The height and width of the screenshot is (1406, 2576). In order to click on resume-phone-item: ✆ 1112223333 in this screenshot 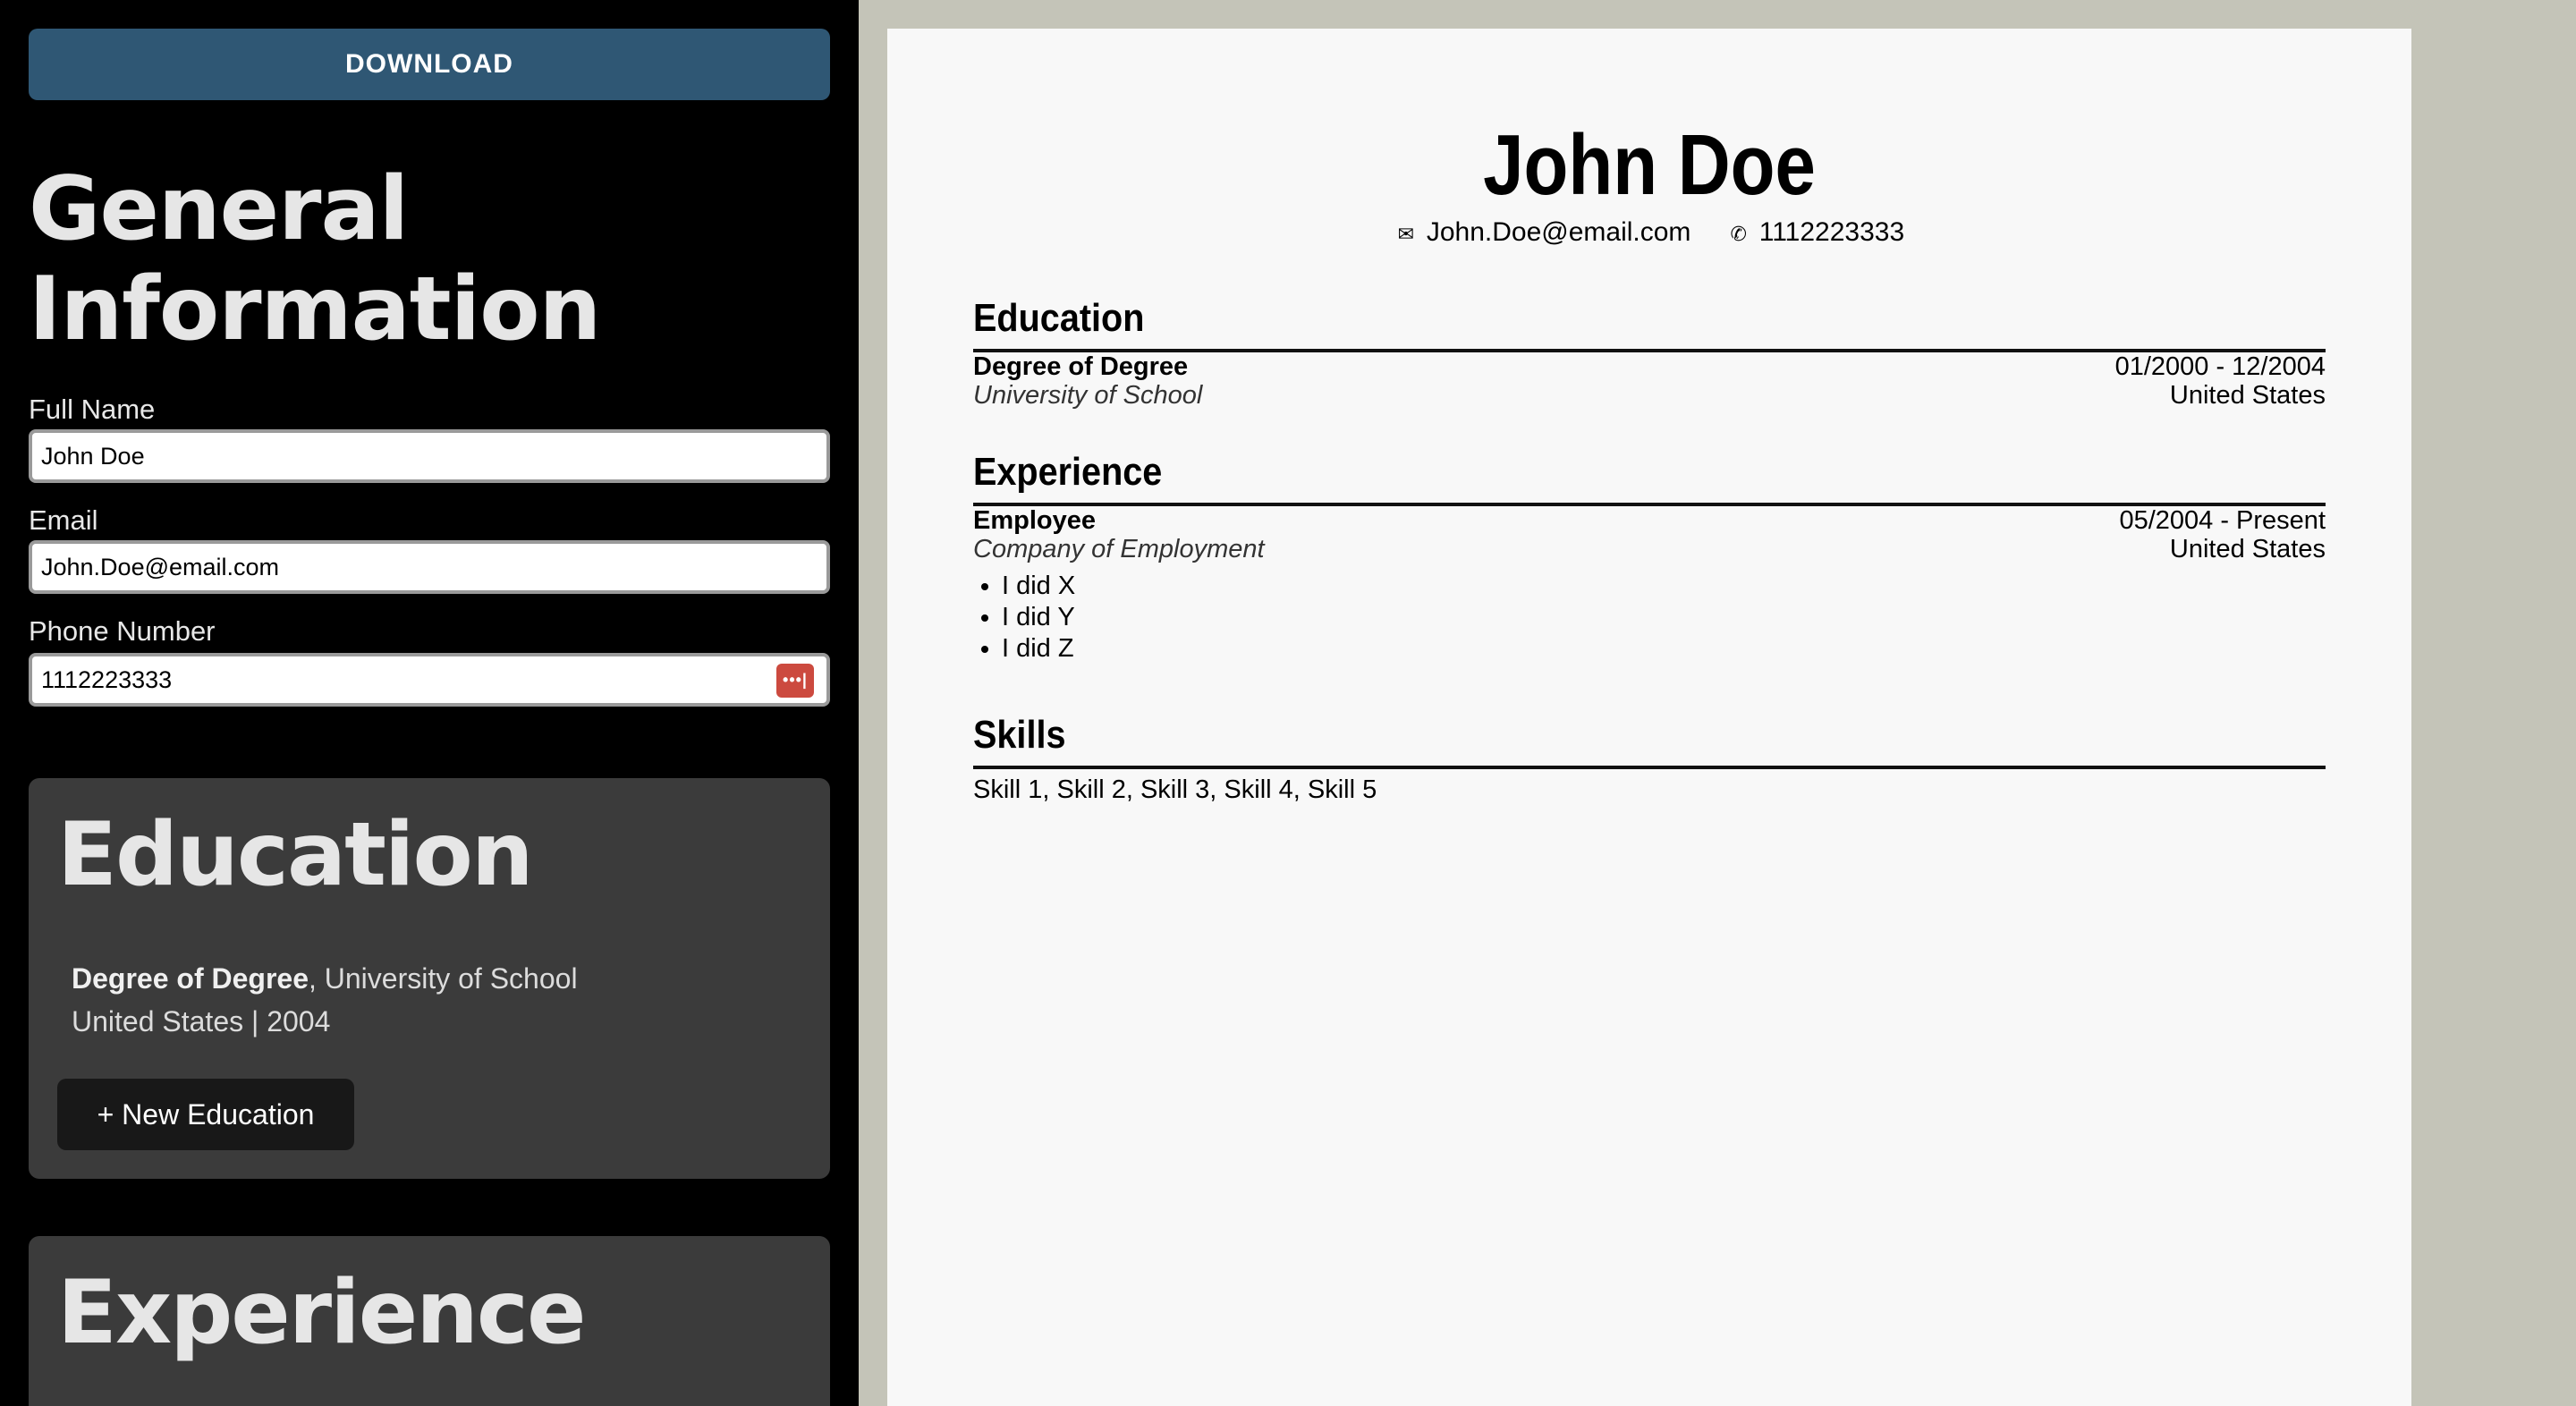, I will do `click(1816, 234)`.